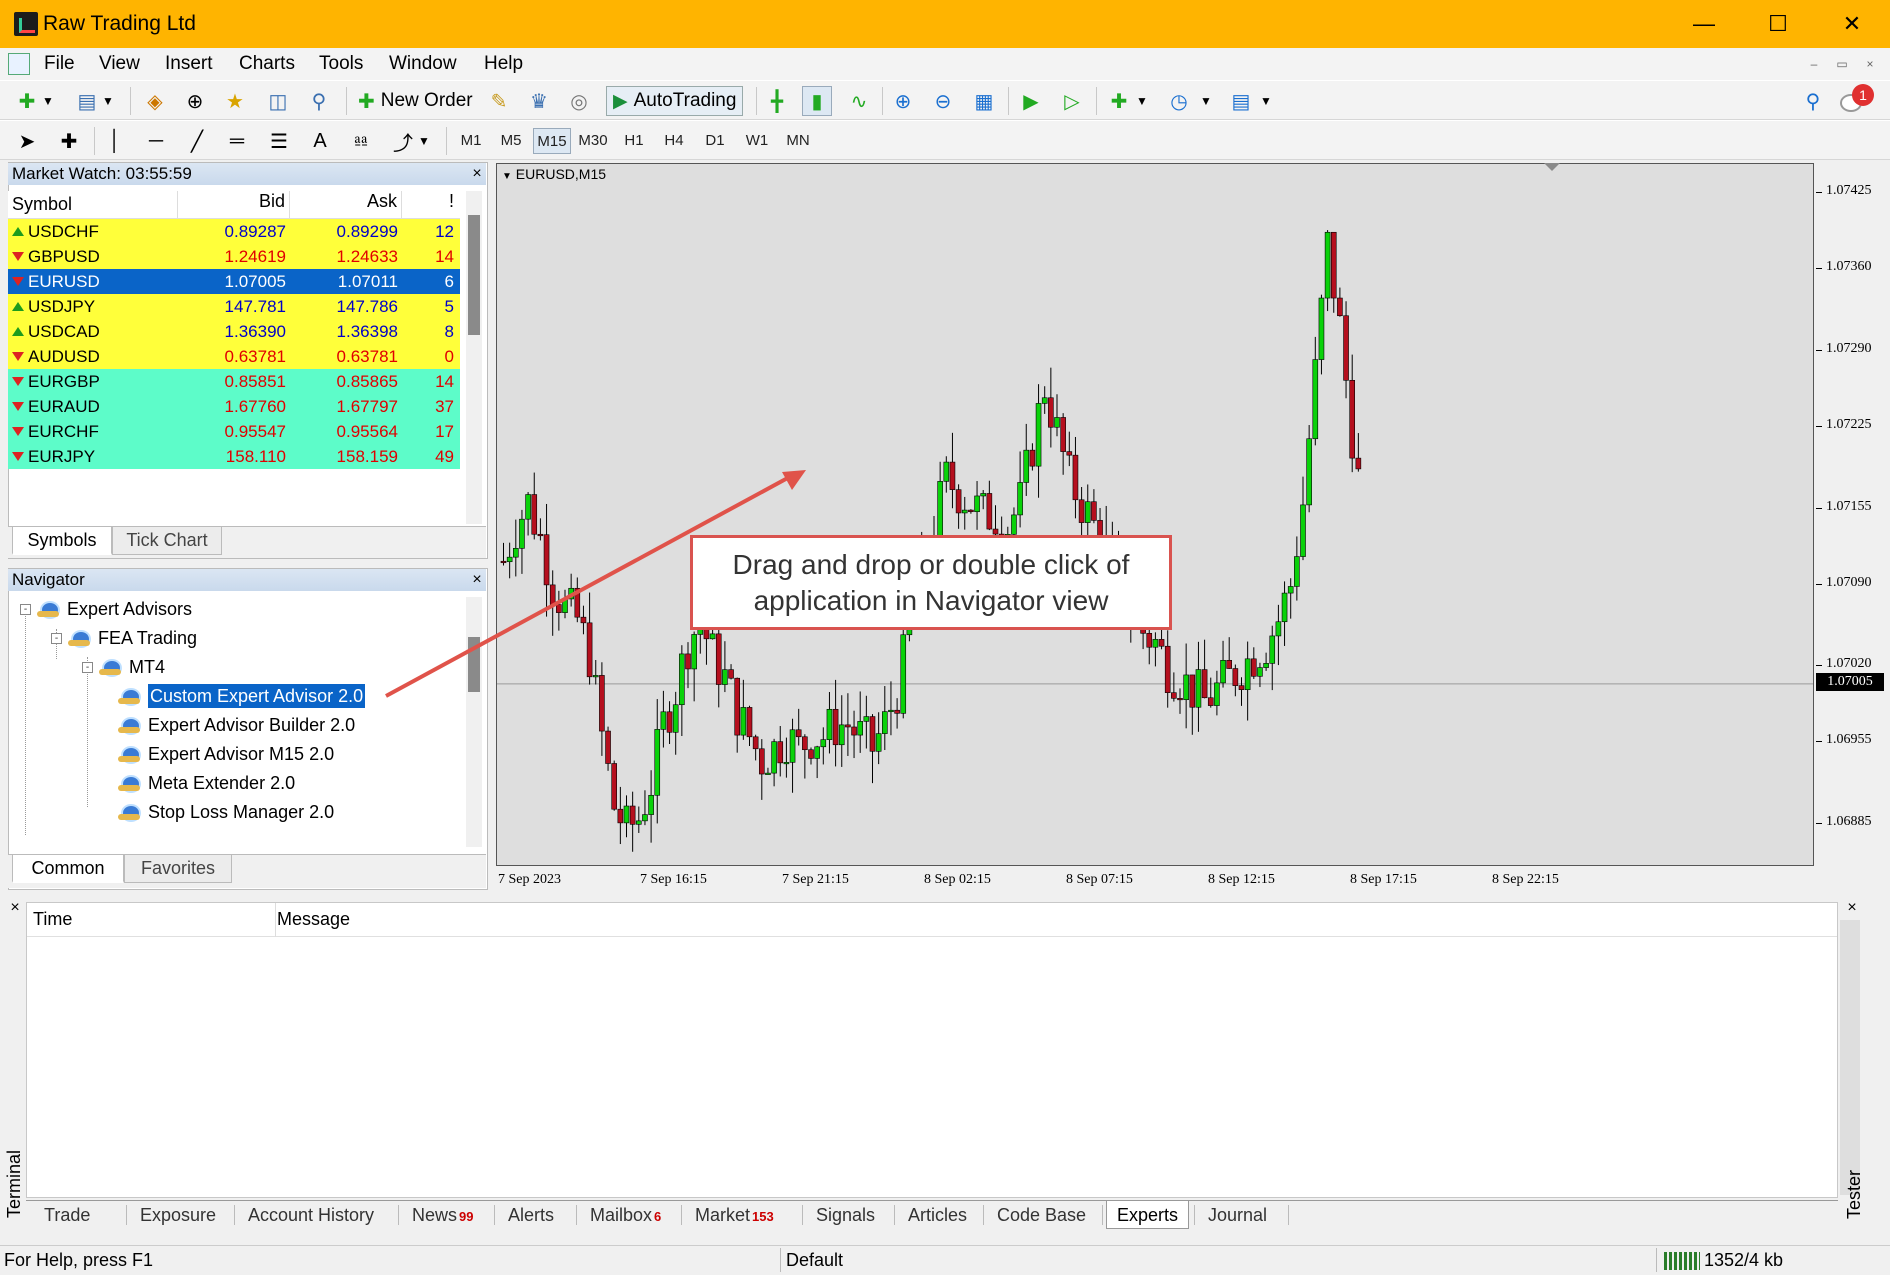 Image resolution: width=1890 pixels, height=1275 pixels. Describe the element at coordinates (1266, 101) in the screenshot. I see `templates-dropdown-icon: ▼` at that location.